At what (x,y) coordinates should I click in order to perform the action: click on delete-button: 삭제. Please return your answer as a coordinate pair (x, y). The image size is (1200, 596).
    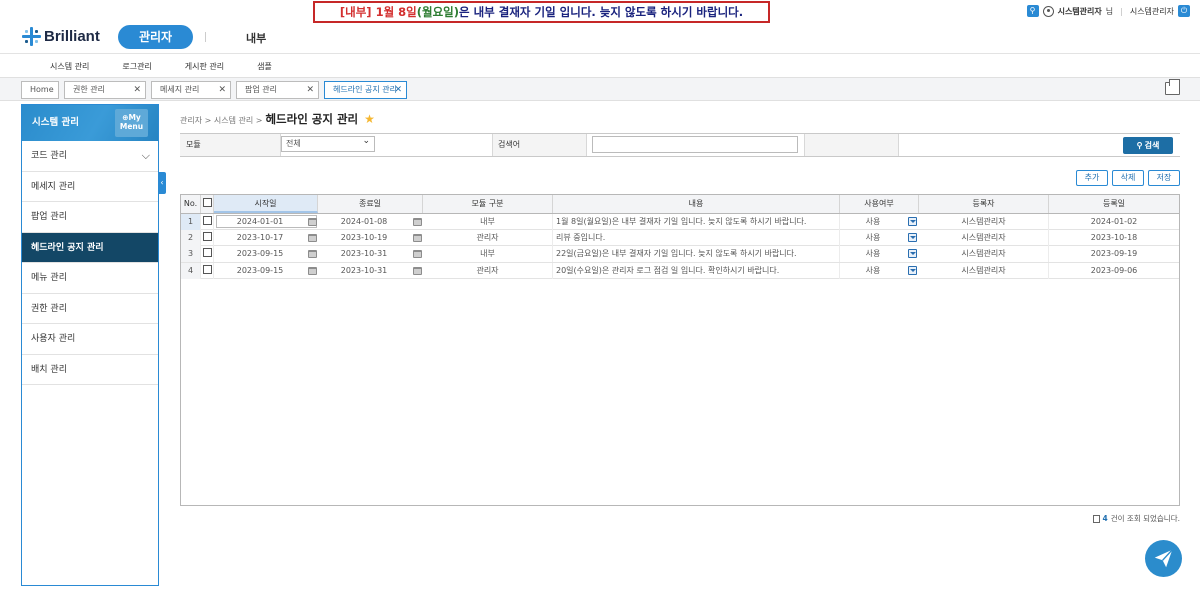
    Looking at the image, I should click on (1128, 178).